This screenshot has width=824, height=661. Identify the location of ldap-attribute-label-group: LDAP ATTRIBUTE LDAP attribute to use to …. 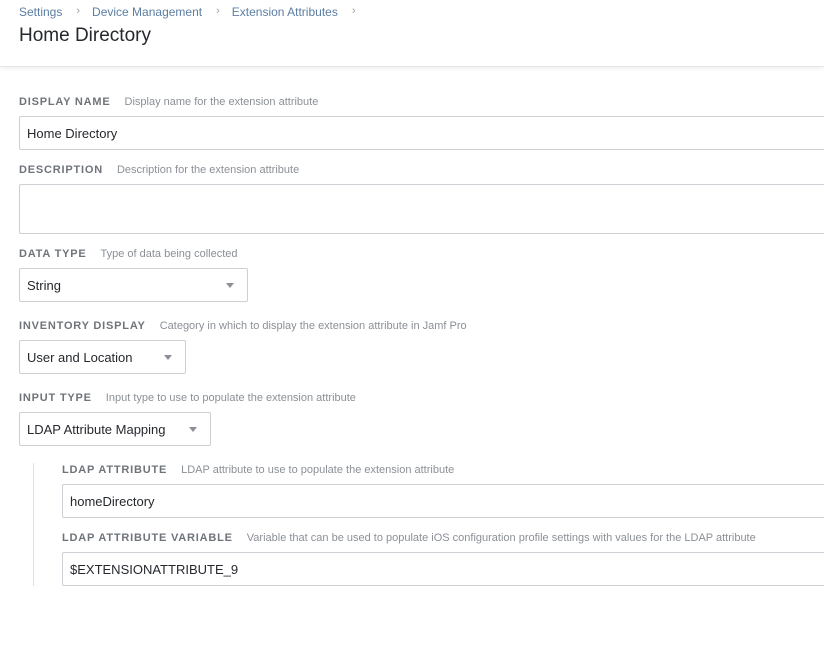
(258, 470).